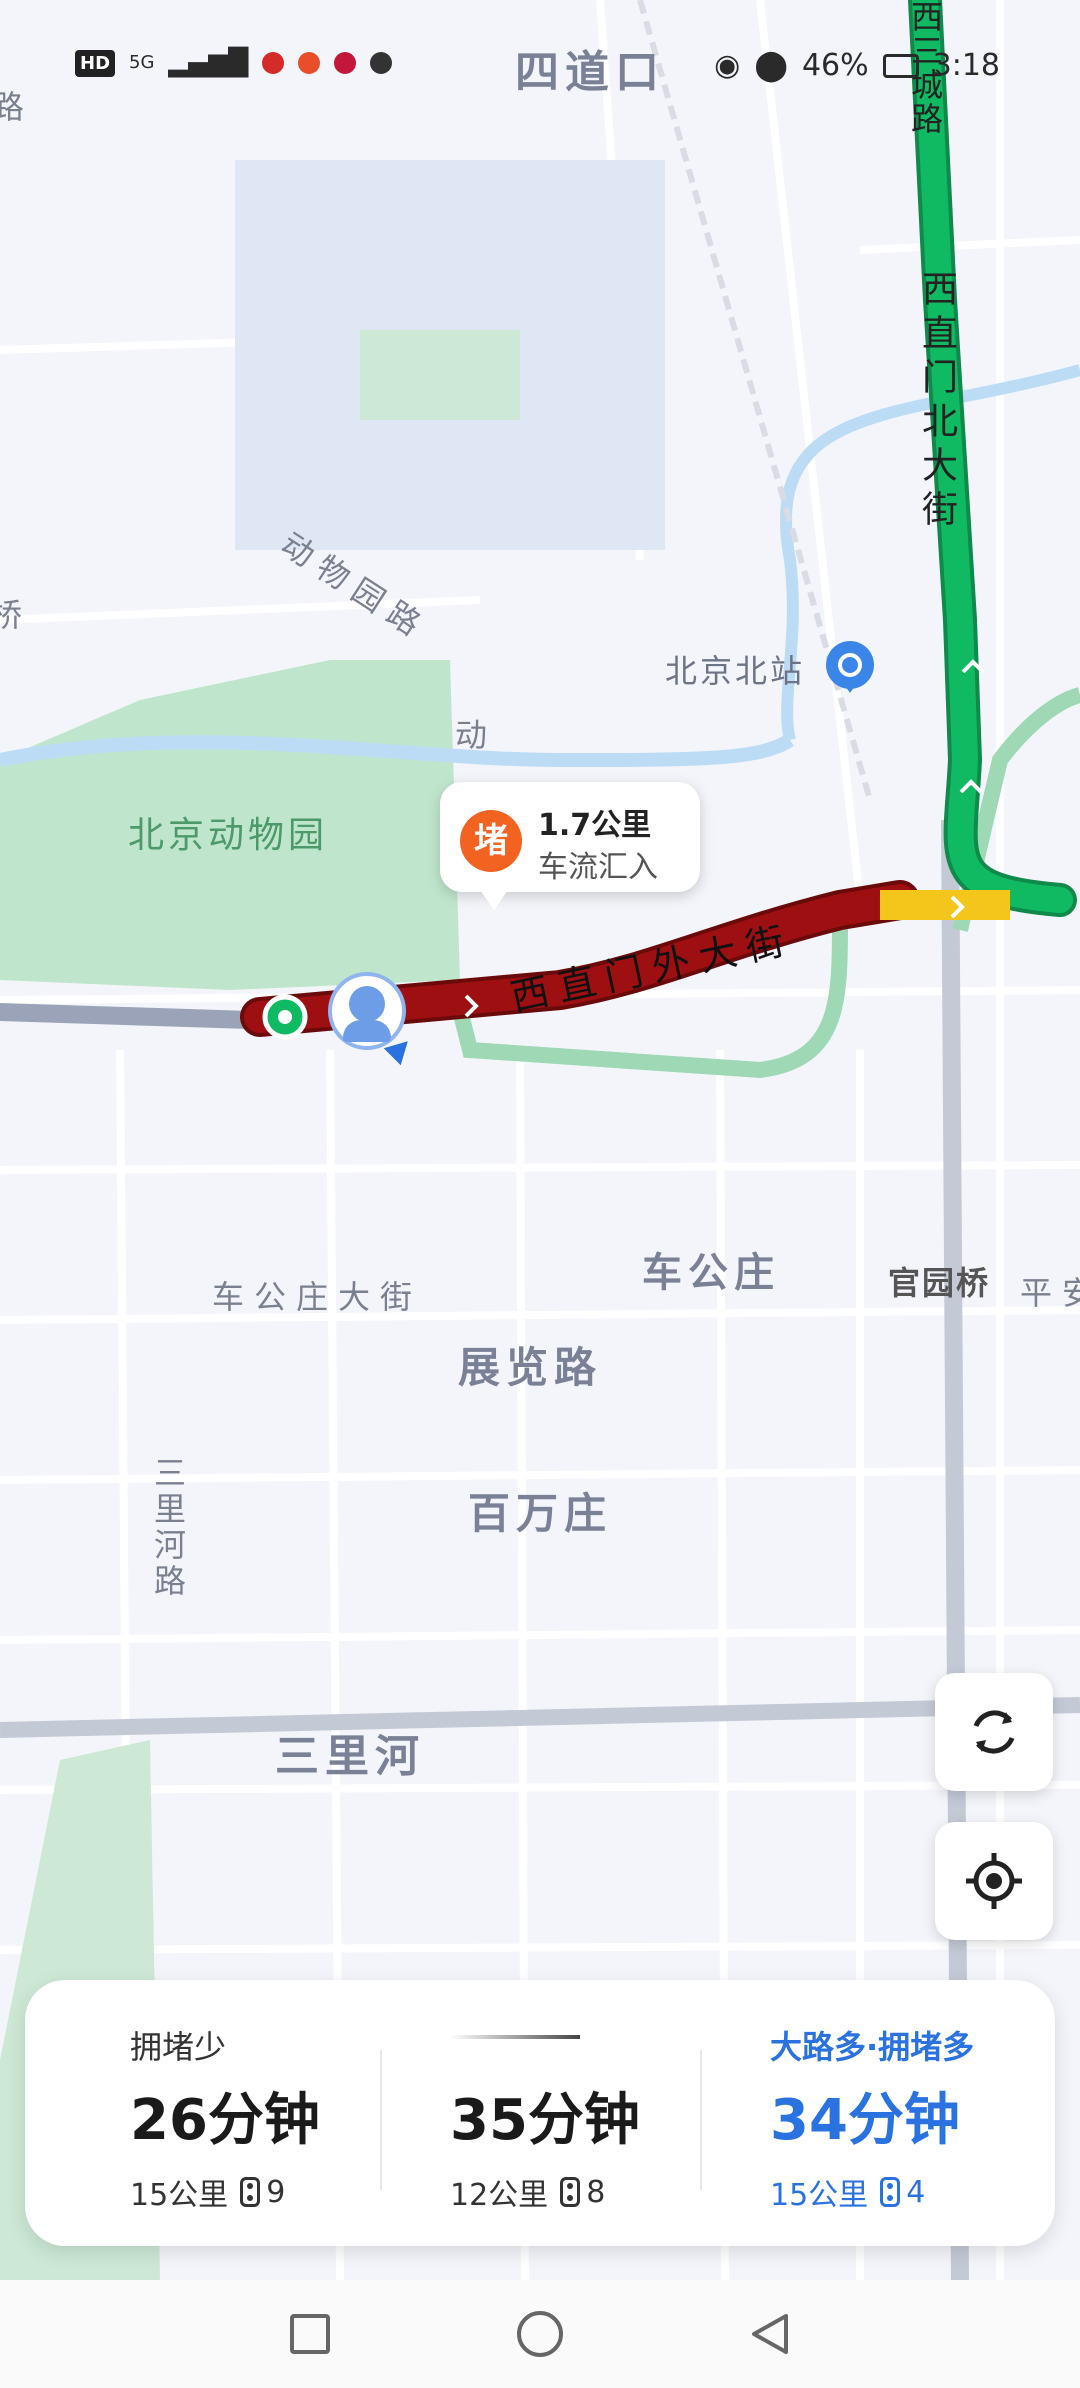 Image resolution: width=1080 pixels, height=2388 pixels. I want to click on refresh-button, so click(994, 1732).